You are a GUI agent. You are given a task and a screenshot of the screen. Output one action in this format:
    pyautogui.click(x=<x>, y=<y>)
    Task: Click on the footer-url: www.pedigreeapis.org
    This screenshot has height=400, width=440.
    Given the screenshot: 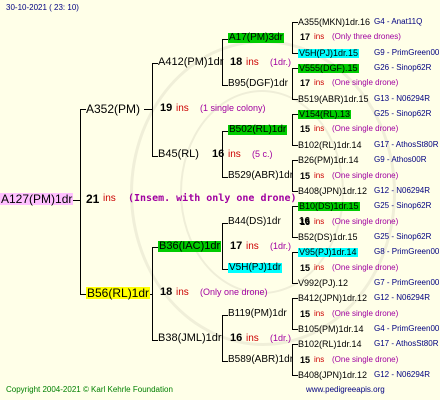 What is the action you would take?
    pyautogui.click(x=345, y=390)
    